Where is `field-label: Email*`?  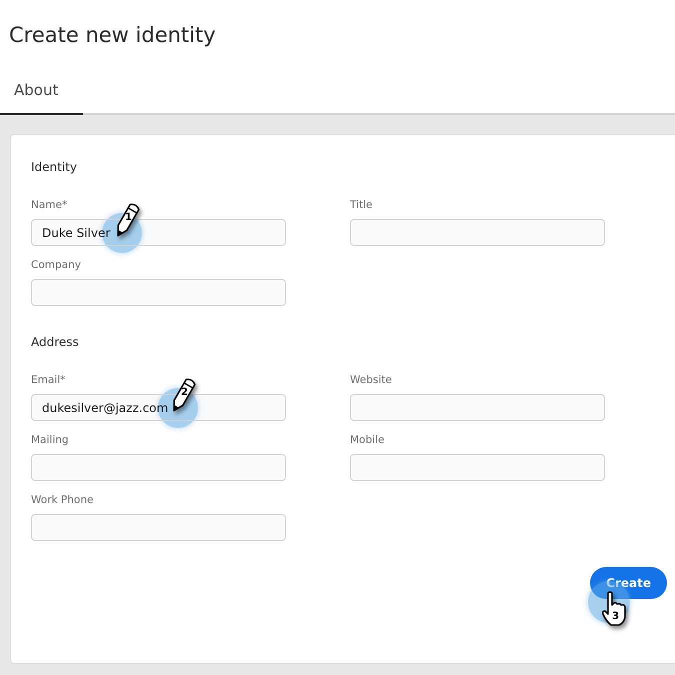 field-label: Email* is located at coordinates (48, 380).